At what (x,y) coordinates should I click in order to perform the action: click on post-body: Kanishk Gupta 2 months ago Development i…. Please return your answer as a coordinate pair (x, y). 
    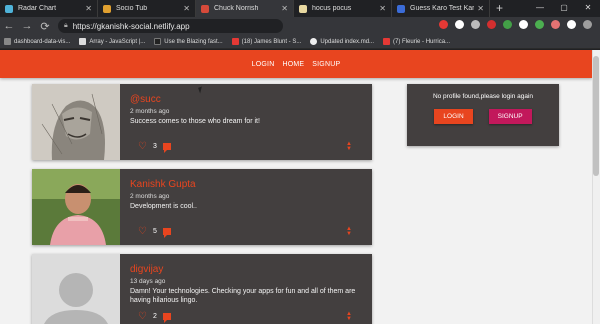
    Looking at the image, I should click on (246, 195).